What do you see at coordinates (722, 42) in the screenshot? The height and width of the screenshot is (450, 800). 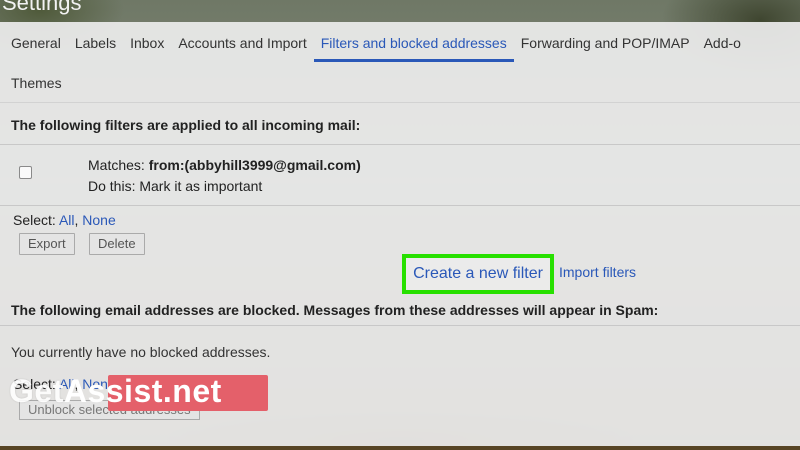 I see `tab-add-ons: Add-o` at bounding box center [722, 42].